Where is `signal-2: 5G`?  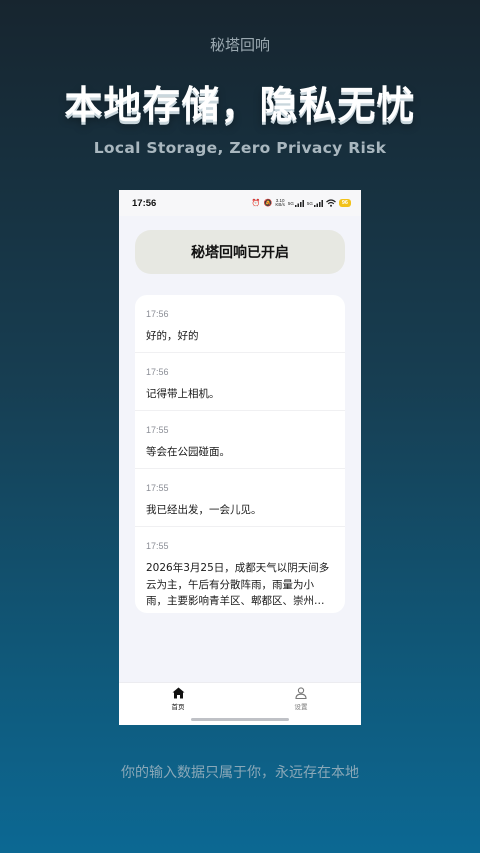 signal-2: 5G is located at coordinates (314, 203).